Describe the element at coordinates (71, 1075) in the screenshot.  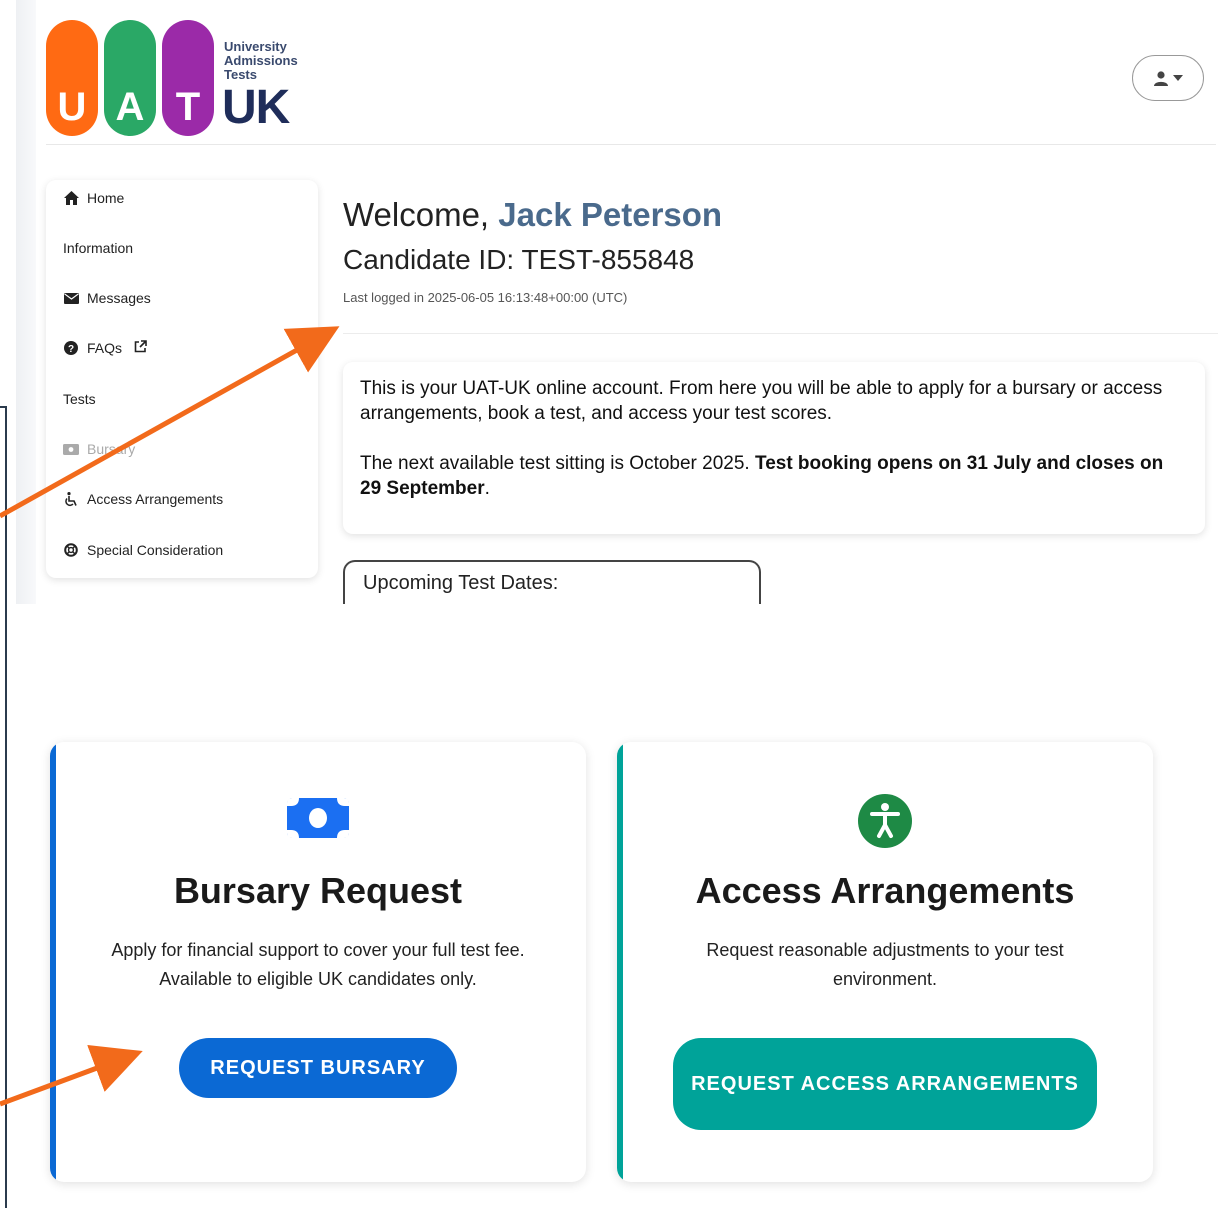
I see `annotation-arrow-to-bursary-button` at that location.